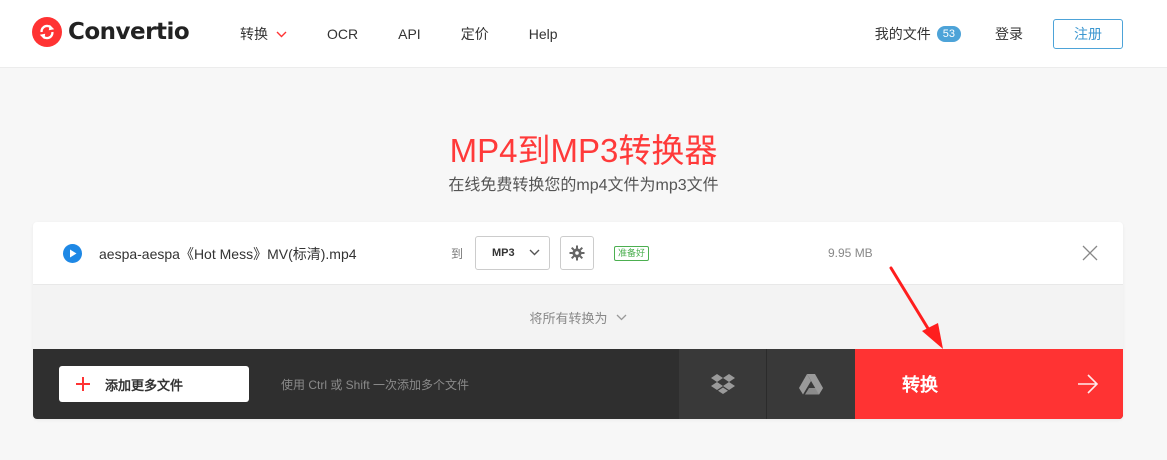 This screenshot has width=1167, height=460. I want to click on nav-item-label: API, so click(409, 34).